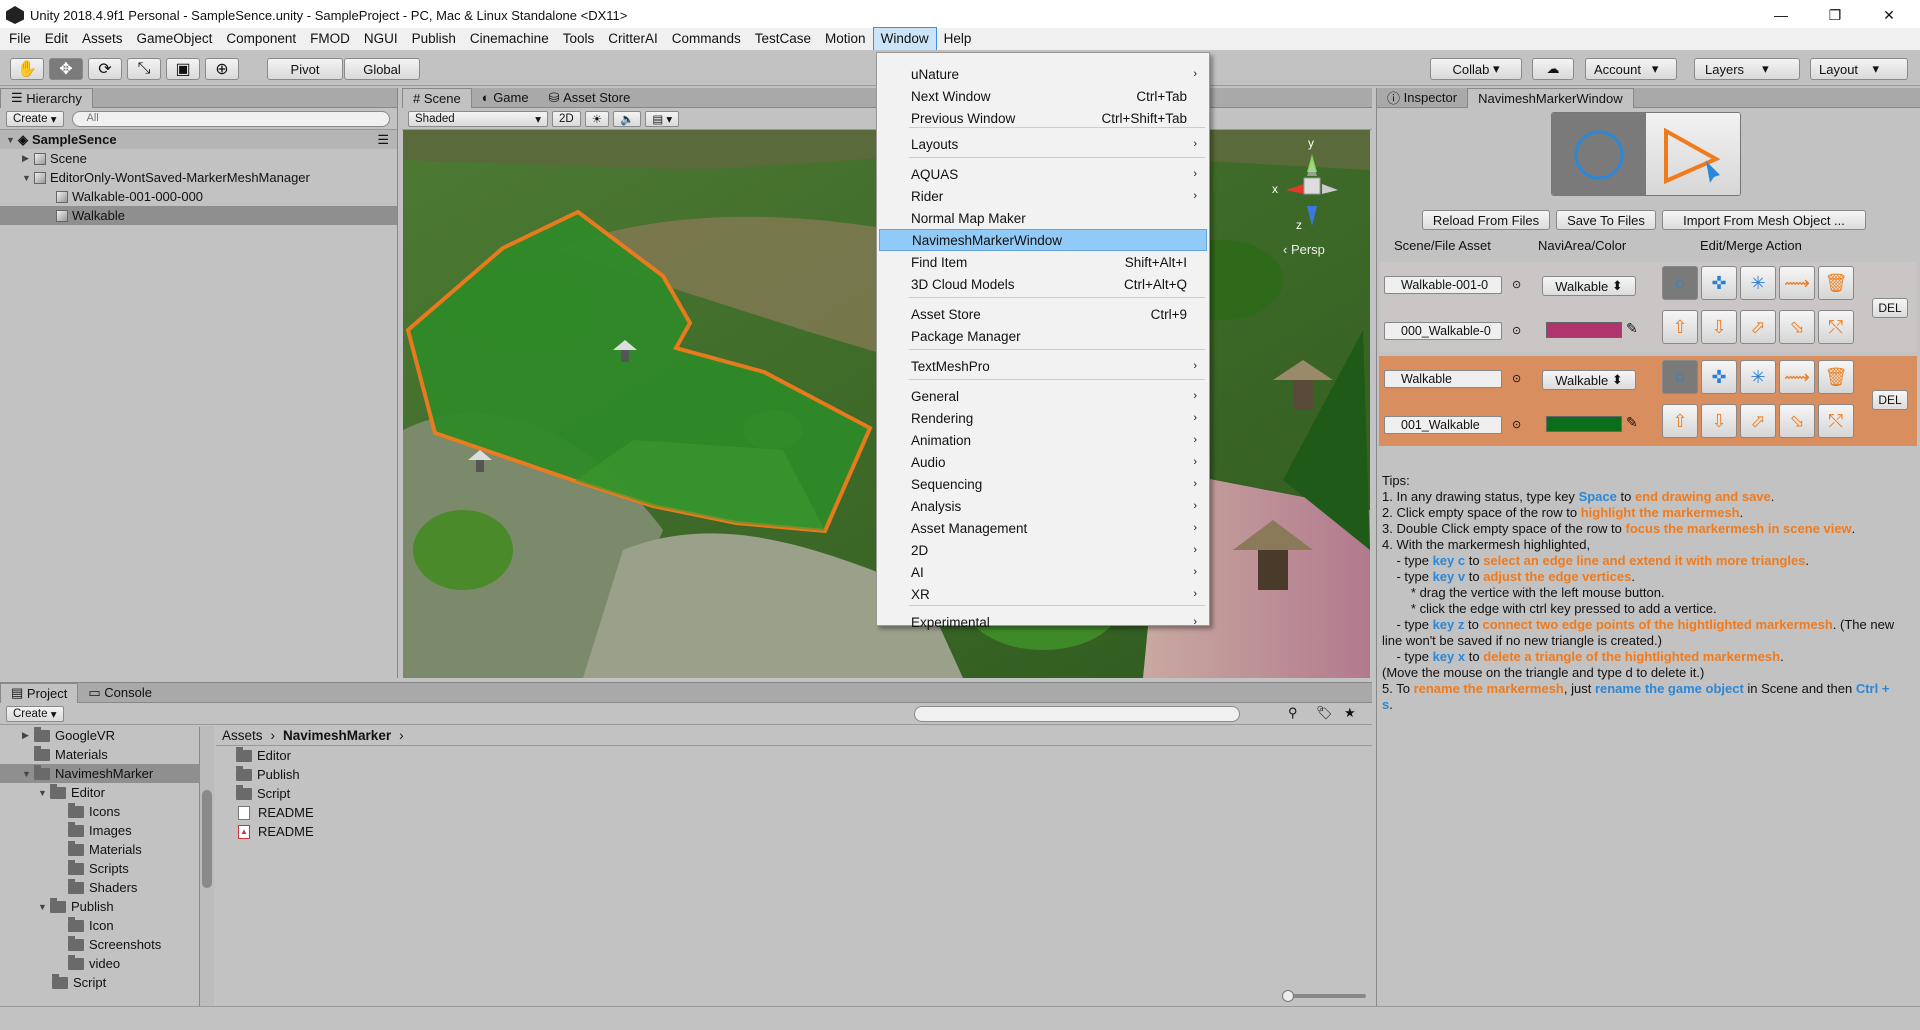 This screenshot has width=1920, height=1030. What do you see at coordinates (1443, 285) in the screenshot?
I see `scene-object-field: Walkable-001-0` at bounding box center [1443, 285].